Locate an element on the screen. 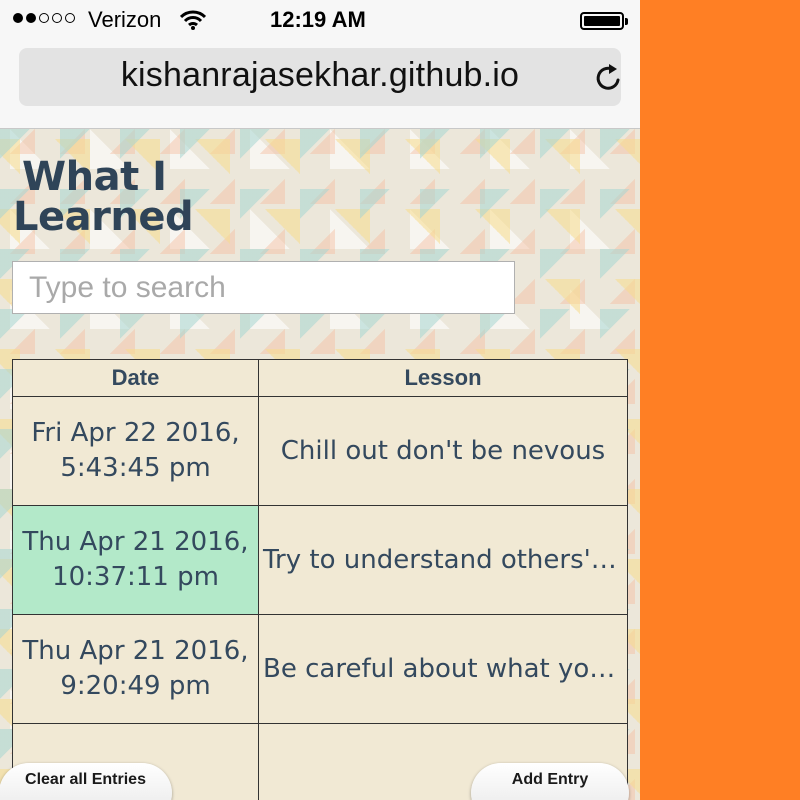 The width and height of the screenshot is (800, 800). browser-nav-bar: kishanrajasekhar.github.io is located at coordinates (320, 84).